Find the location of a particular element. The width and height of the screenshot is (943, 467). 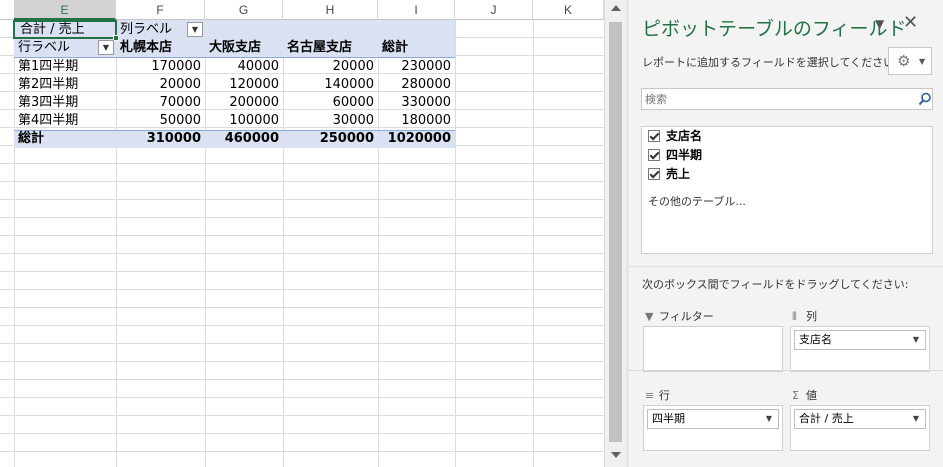

pivot-value-cell: 140000 is located at coordinates (330, 85).